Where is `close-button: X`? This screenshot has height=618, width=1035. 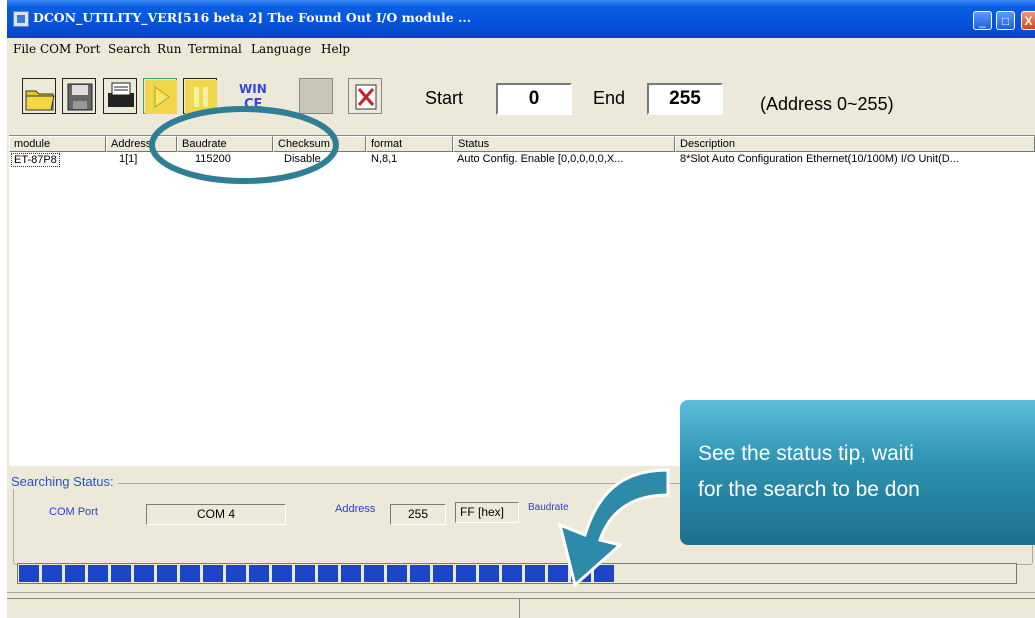
close-button: X is located at coordinates (1028, 20).